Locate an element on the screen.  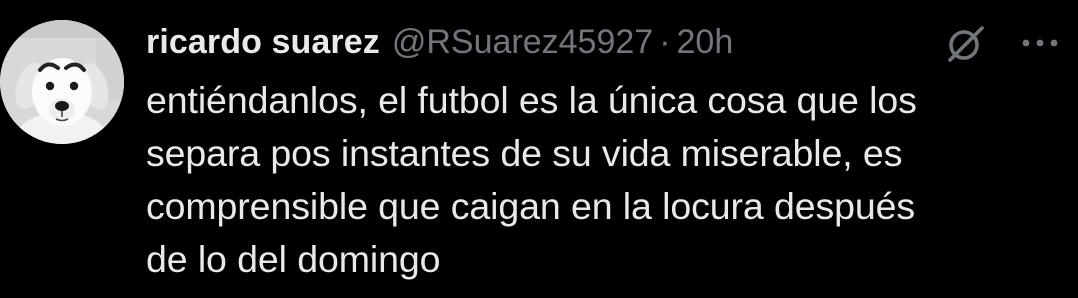
author-handle: @RSuarez45927 is located at coordinates (522, 42).